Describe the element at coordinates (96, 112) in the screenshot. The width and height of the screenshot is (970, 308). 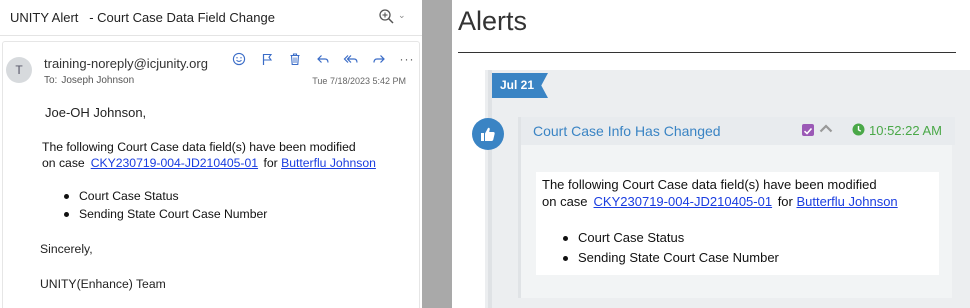
I see `email-greeting: Joe-OH Johnson,` at that location.